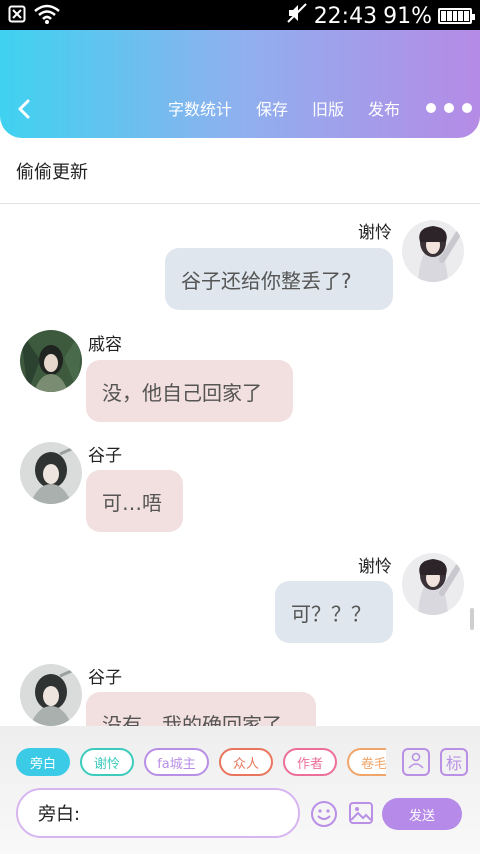  I want to click on character-manage-button, so click(416, 762).